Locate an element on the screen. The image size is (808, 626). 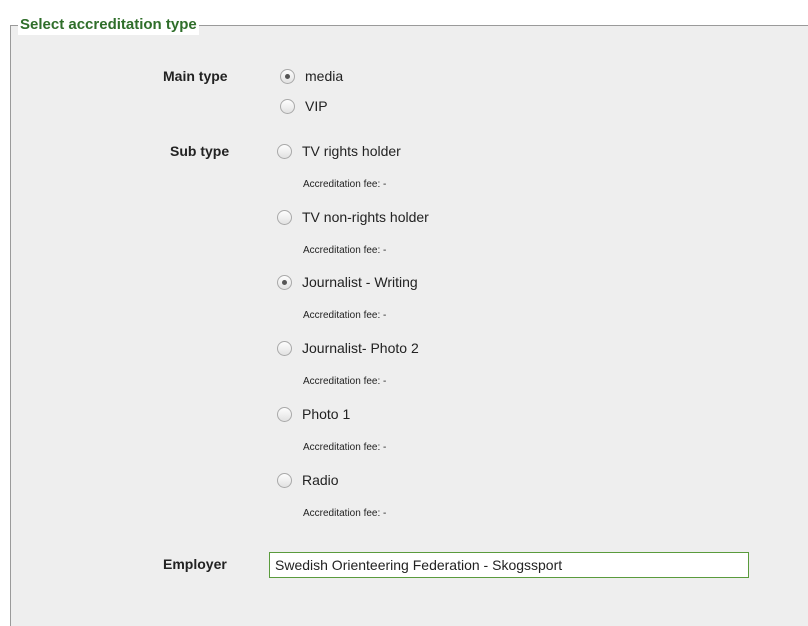
radio-label-tv-rights-holder: TV rights holder is located at coordinates (351, 151).